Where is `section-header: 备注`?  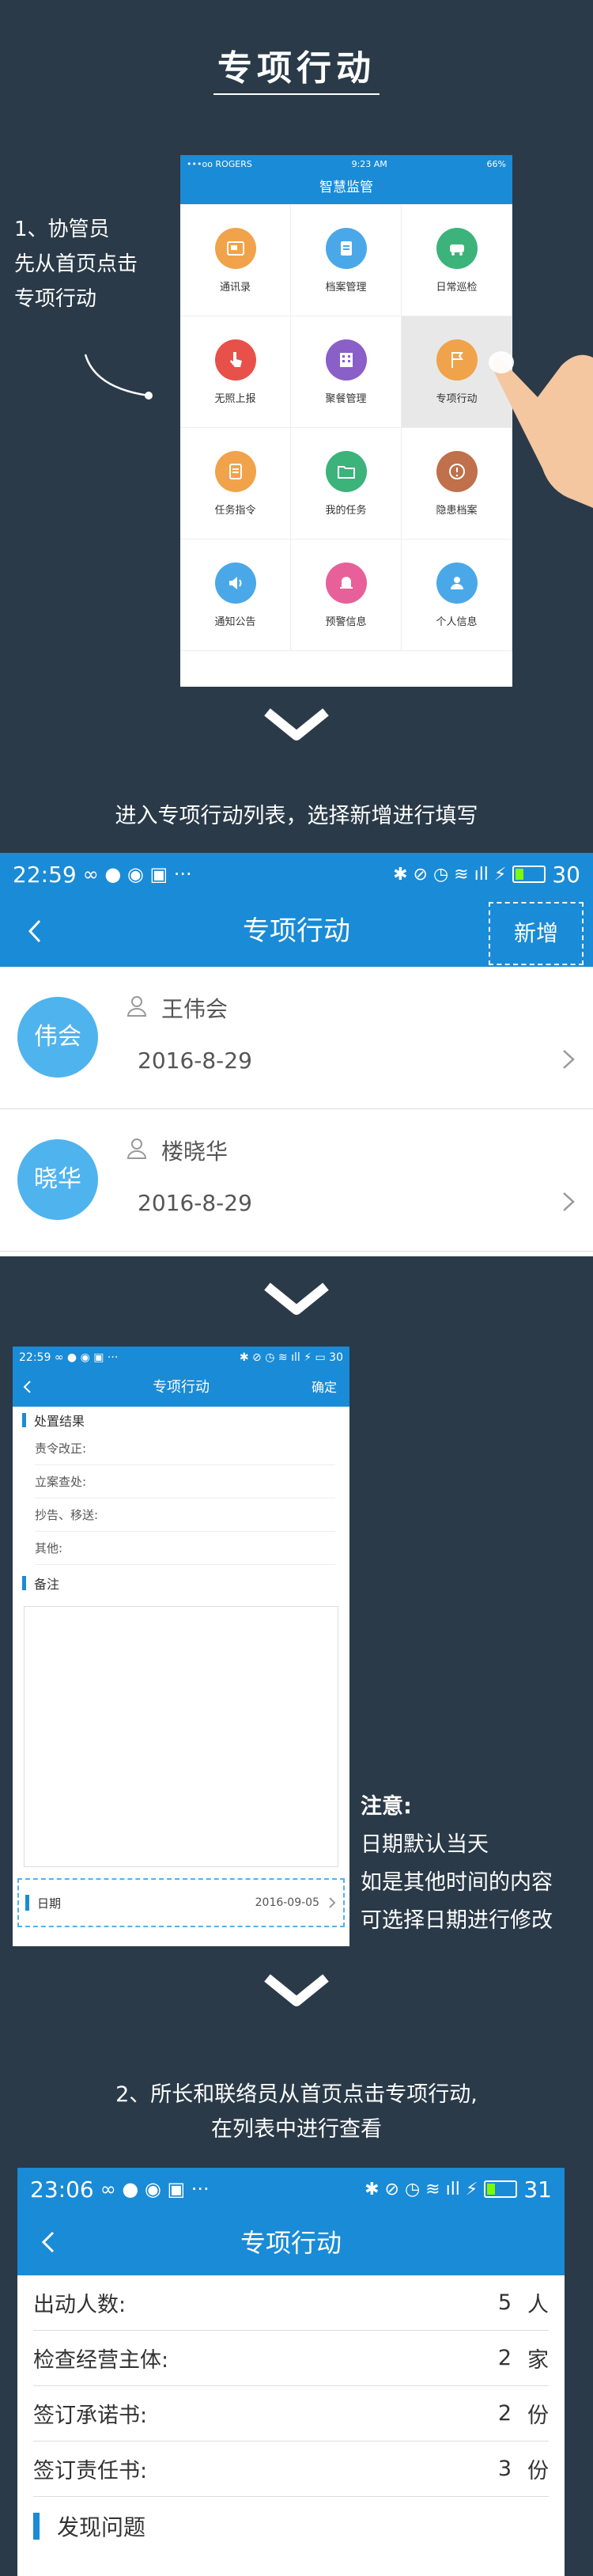 section-header: 备注 is located at coordinates (181, 1583).